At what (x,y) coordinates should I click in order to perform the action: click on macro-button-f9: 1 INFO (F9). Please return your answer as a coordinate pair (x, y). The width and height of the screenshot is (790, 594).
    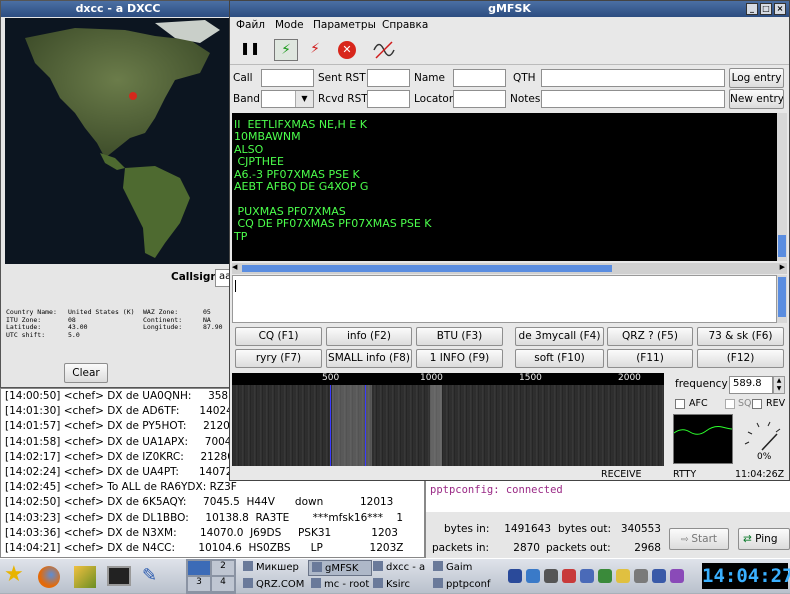
    Looking at the image, I should click on (459, 358).